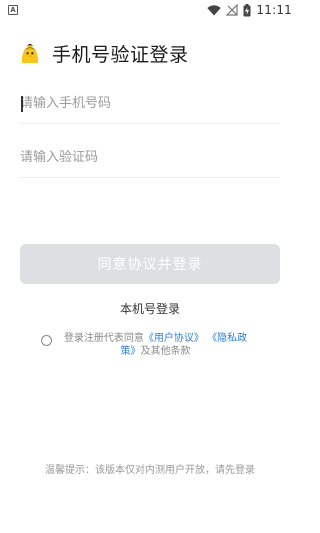  What do you see at coordinates (214, 9) in the screenshot?
I see `wifi-icon` at bounding box center [214, 9].